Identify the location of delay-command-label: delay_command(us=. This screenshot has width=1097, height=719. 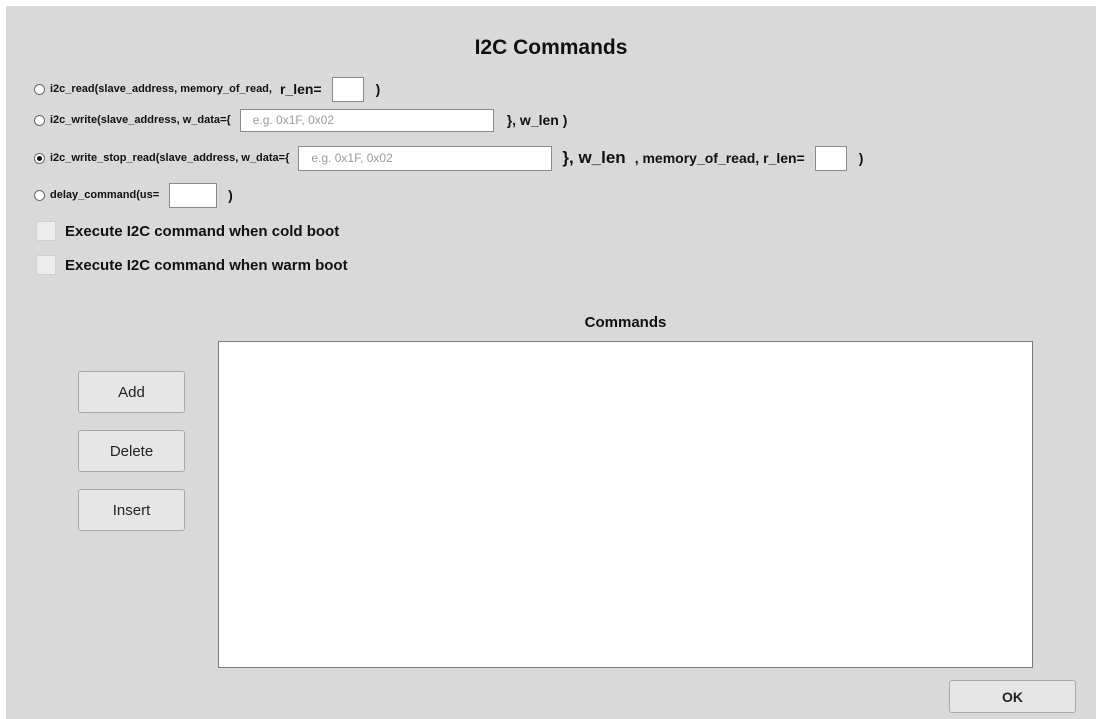
(105, 195).